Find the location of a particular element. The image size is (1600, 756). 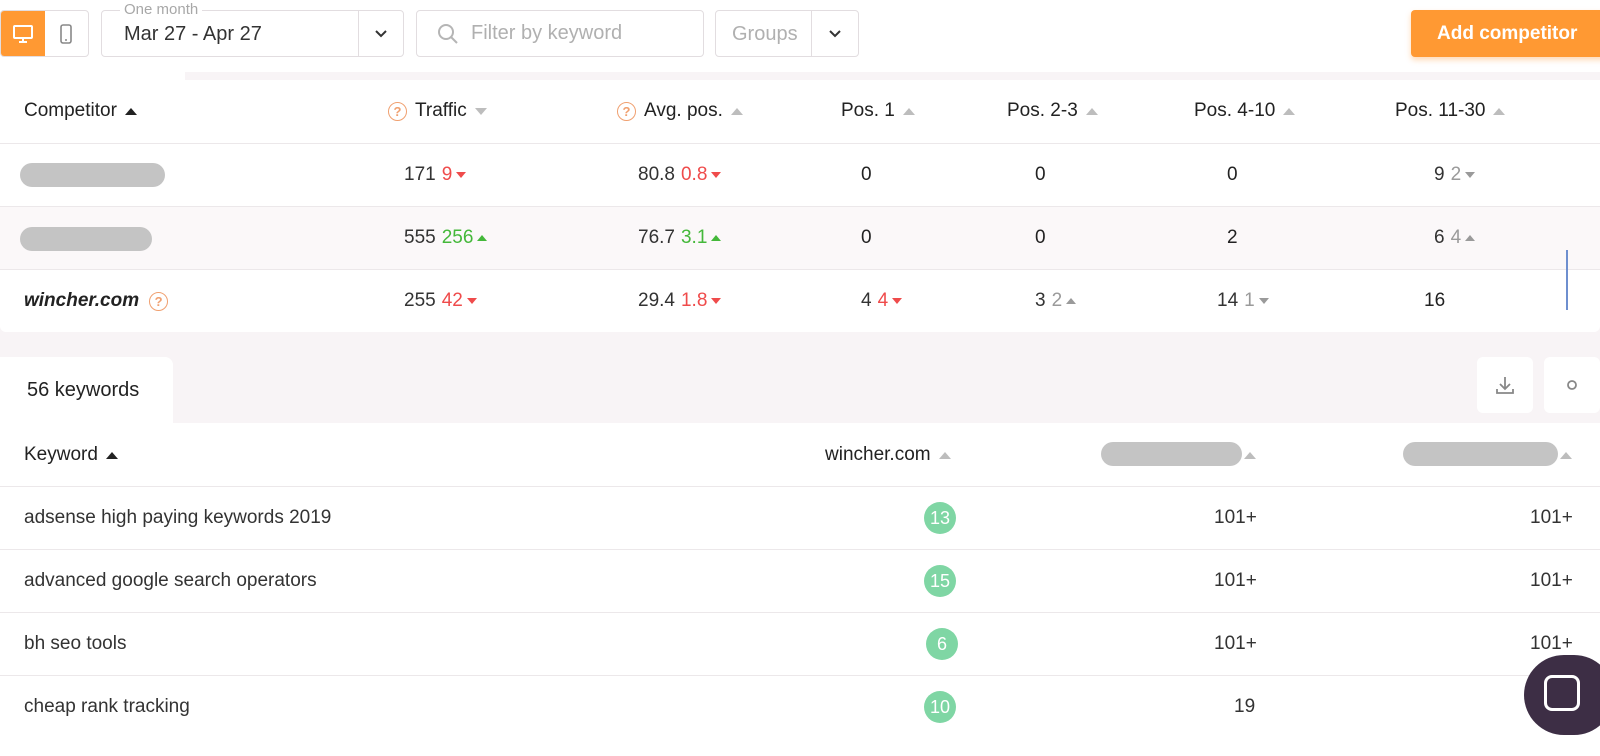

col-header-label: Competitor is located at coordinates (70, 110).